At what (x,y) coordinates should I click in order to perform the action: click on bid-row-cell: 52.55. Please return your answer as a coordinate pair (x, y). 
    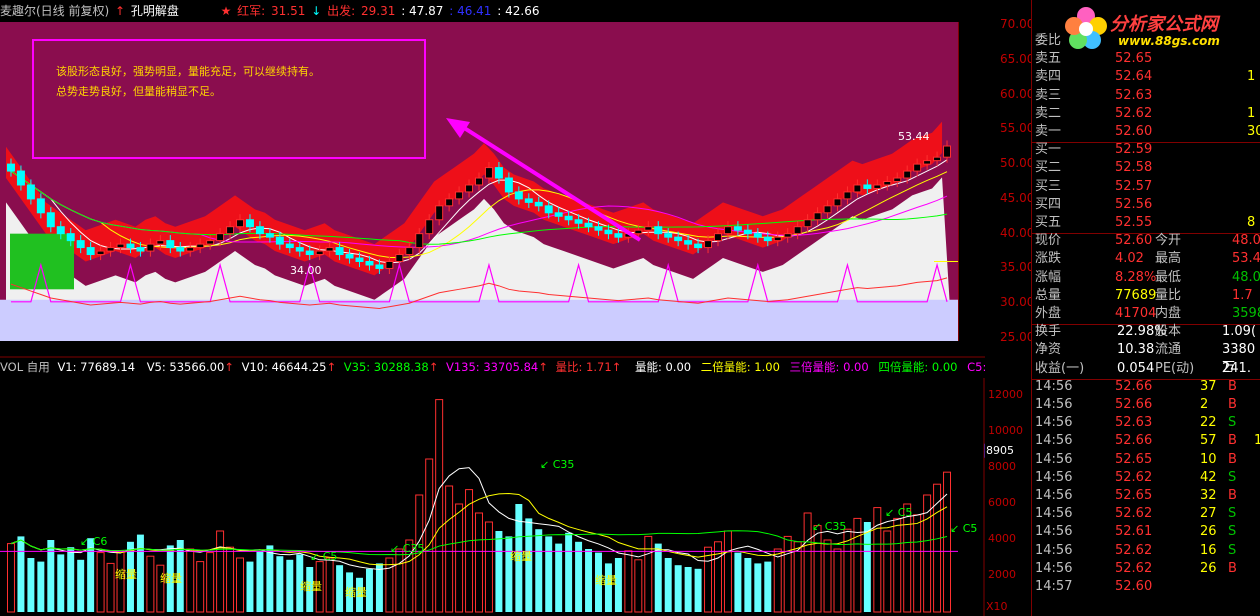
    Looking at the image, I should click on (1134, 222).